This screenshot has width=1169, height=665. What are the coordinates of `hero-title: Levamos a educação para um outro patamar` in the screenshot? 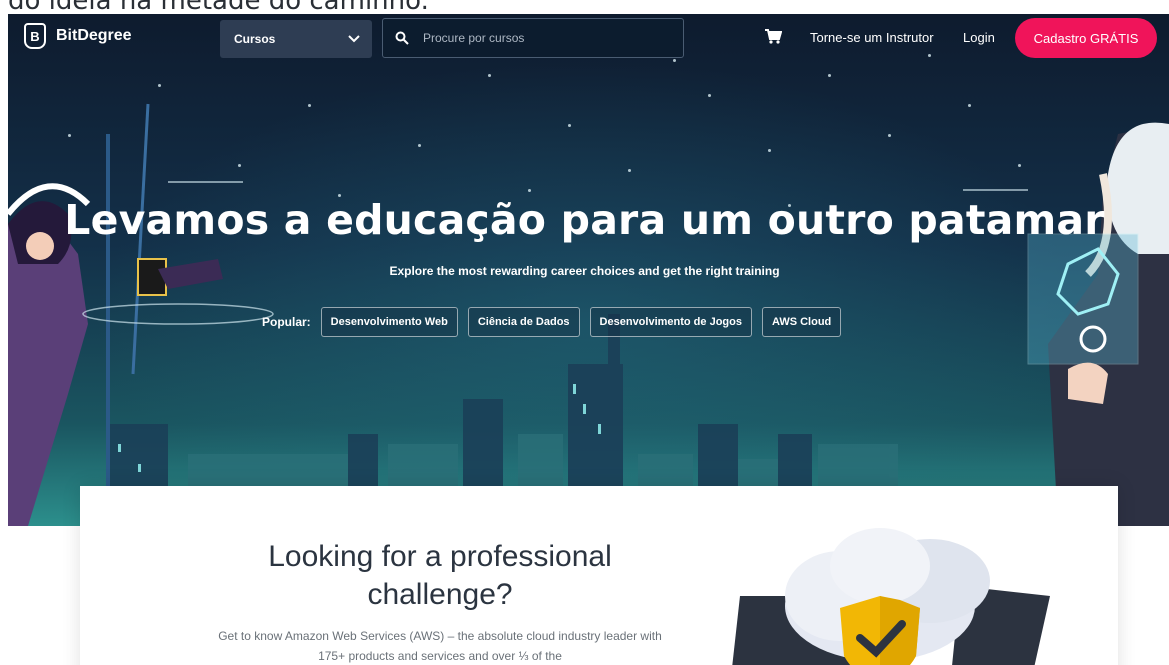 It's located at (584, 220).